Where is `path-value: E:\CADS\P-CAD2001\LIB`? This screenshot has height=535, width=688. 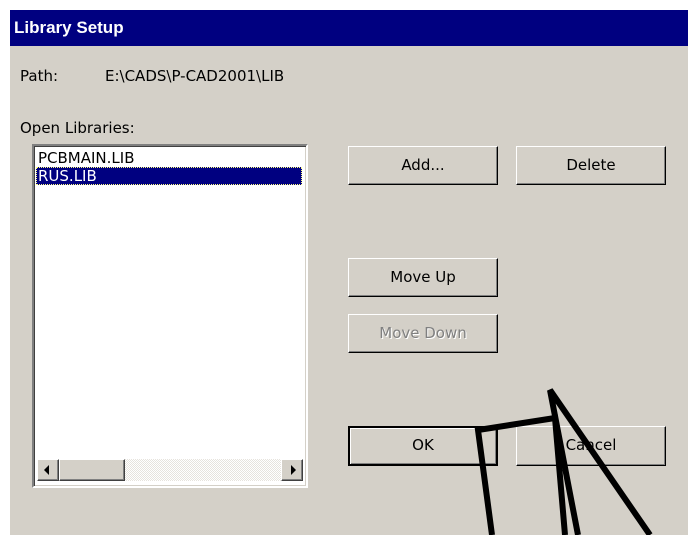 path-value: E:\CADS\P-CAD2001\LIB is located at coordinates (195, 76).